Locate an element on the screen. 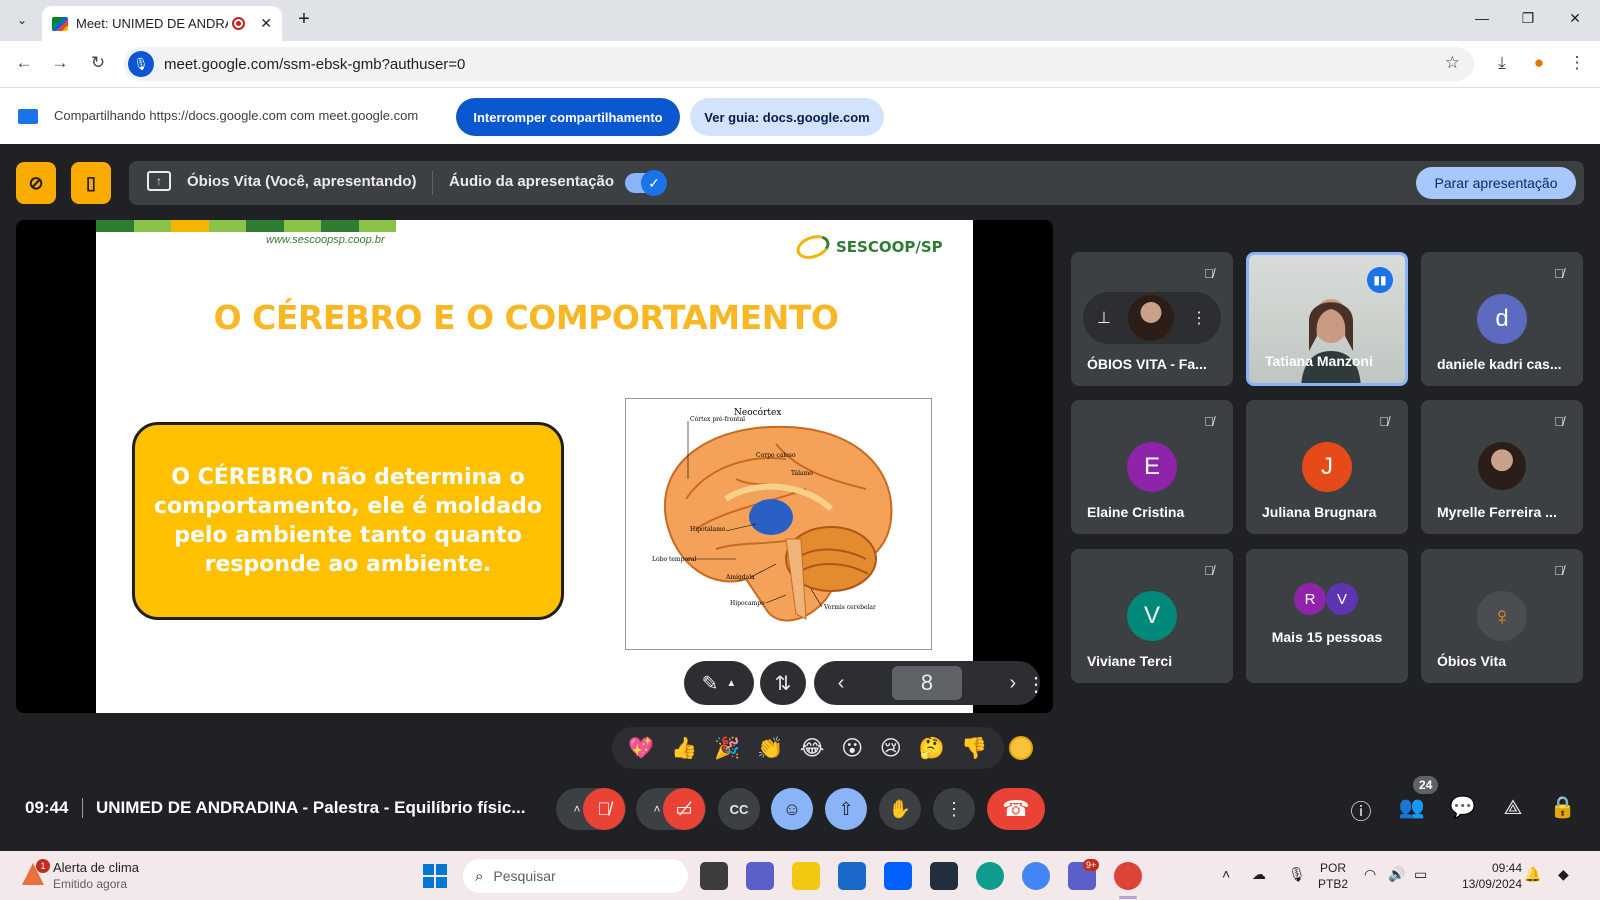 The width and height of the screenshot is (1600, 900). participant-tile: 🎙̸ ♀ Óbios Vita is located at coordinates (1502, 616).